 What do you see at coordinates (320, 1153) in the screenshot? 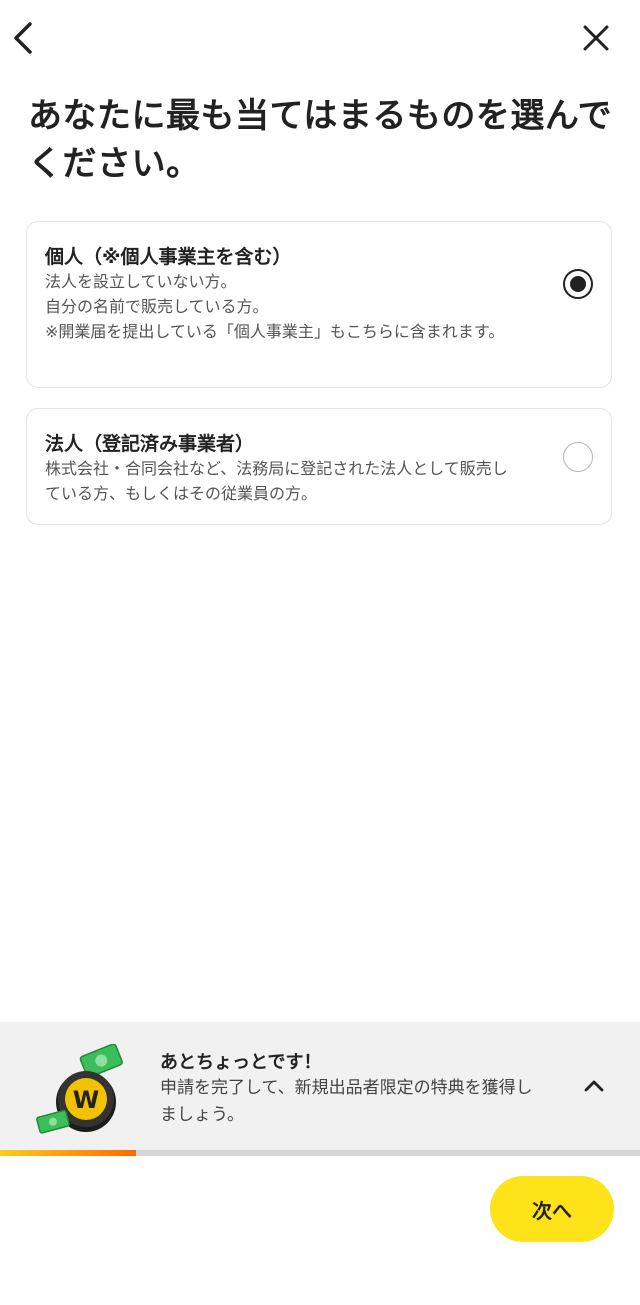
I see `progress-bar` at bounding box center [320, 1153].